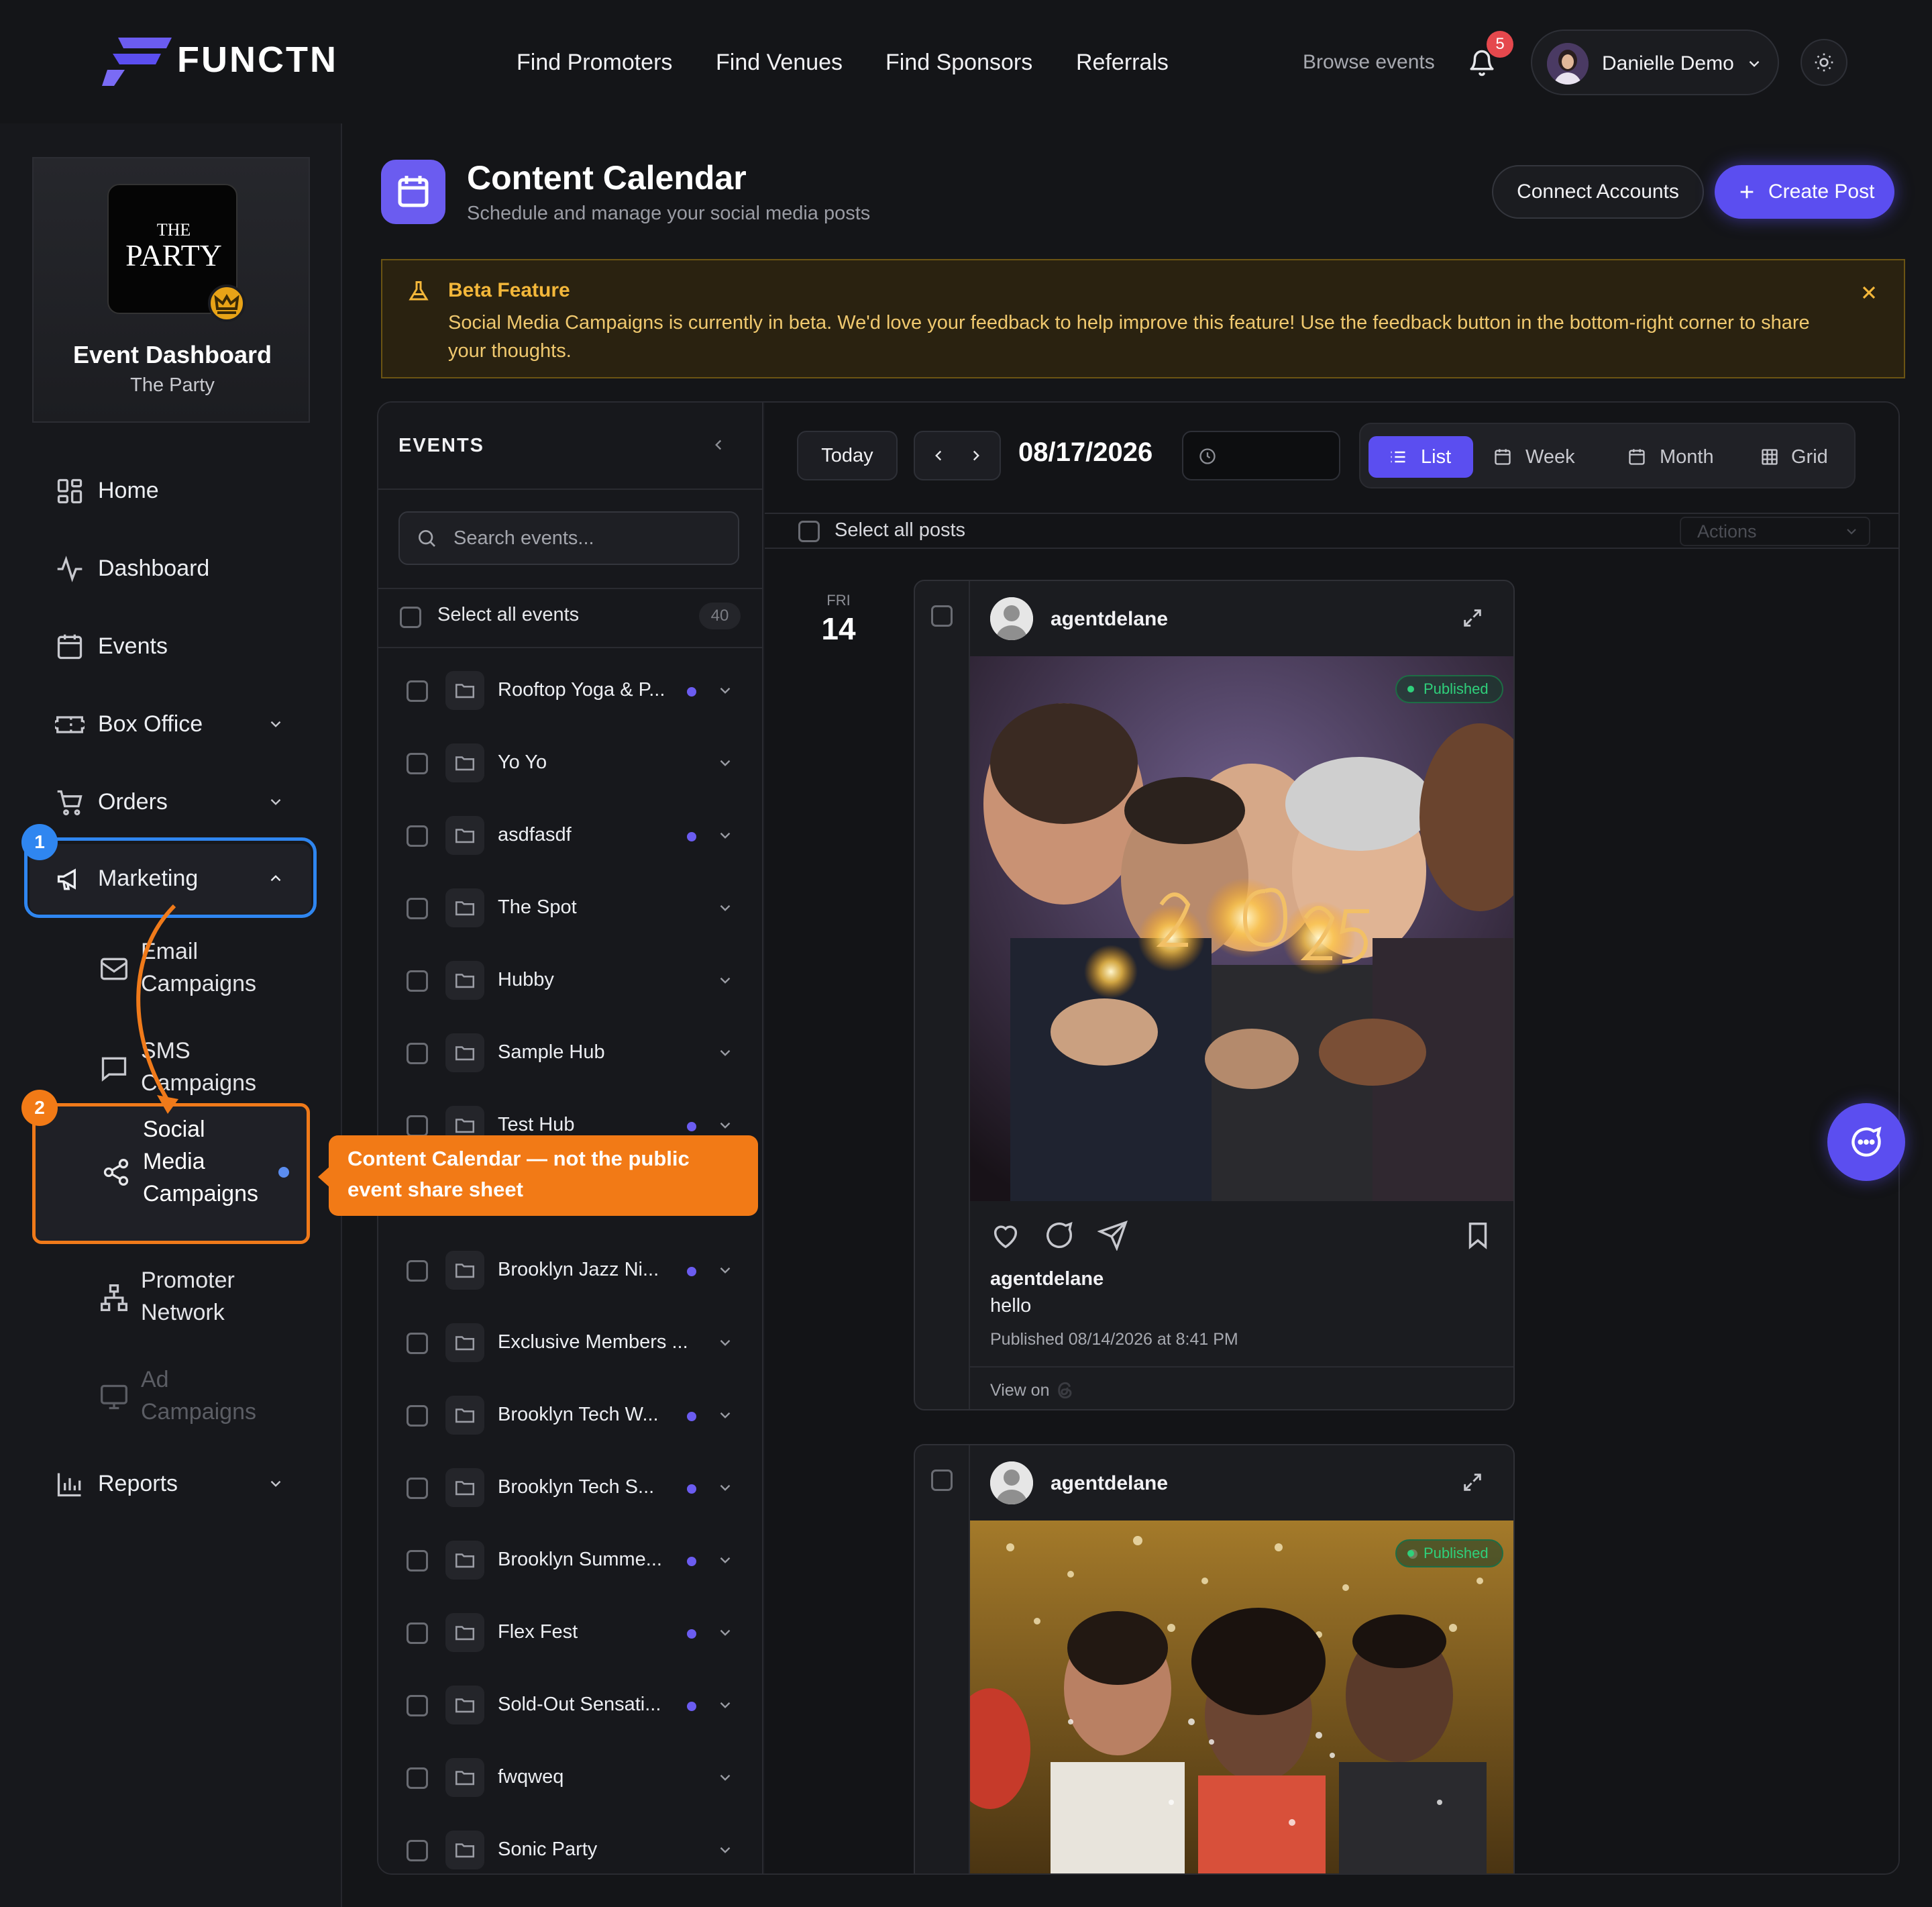 The image size is (1932, 1907). What do you see at coordinates (1261, 456) in the screenshot?
I see `time-filter-input` at bounding box center [1261, 456].